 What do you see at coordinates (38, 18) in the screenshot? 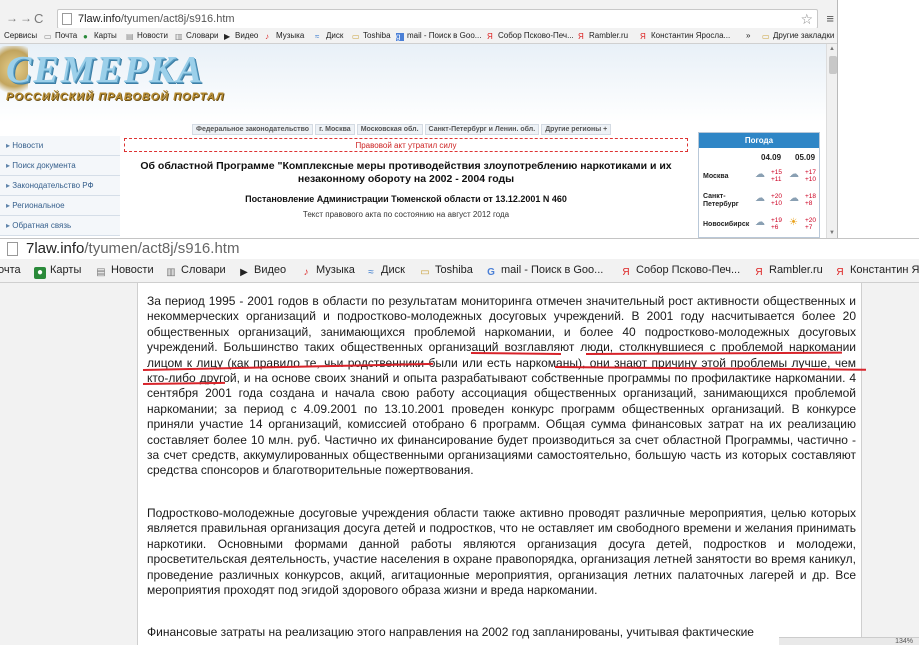
I see `reload-icon: C` at bounding box center [38, 18].